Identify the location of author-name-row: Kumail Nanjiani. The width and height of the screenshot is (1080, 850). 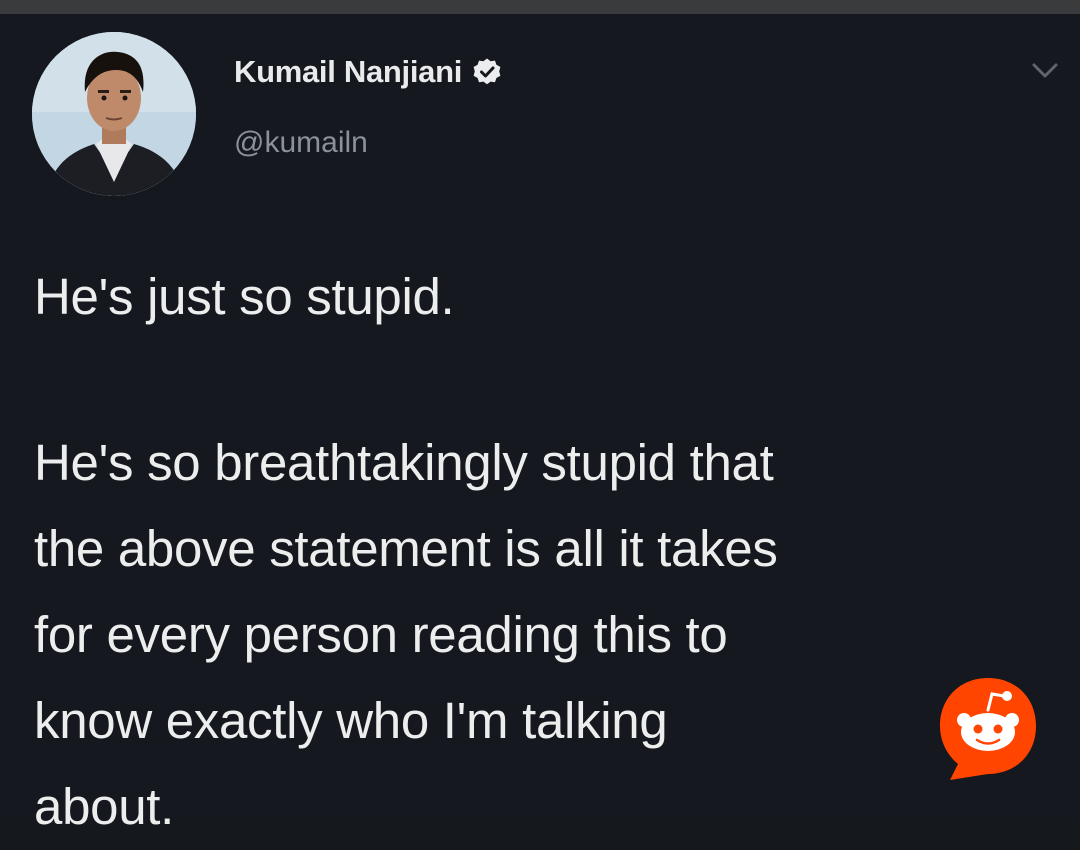
(368, 72).